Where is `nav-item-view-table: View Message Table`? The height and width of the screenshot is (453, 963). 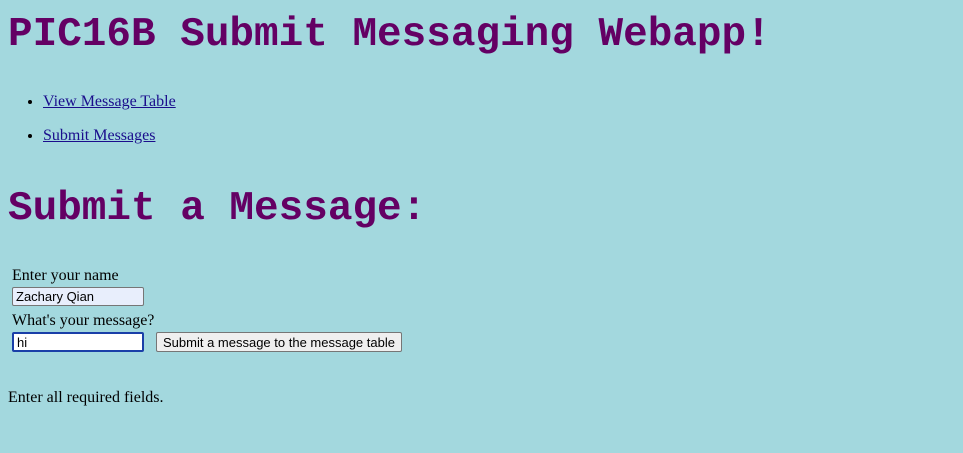
nav-item-view-table: View Message Table is located at coordinates (109, 107).